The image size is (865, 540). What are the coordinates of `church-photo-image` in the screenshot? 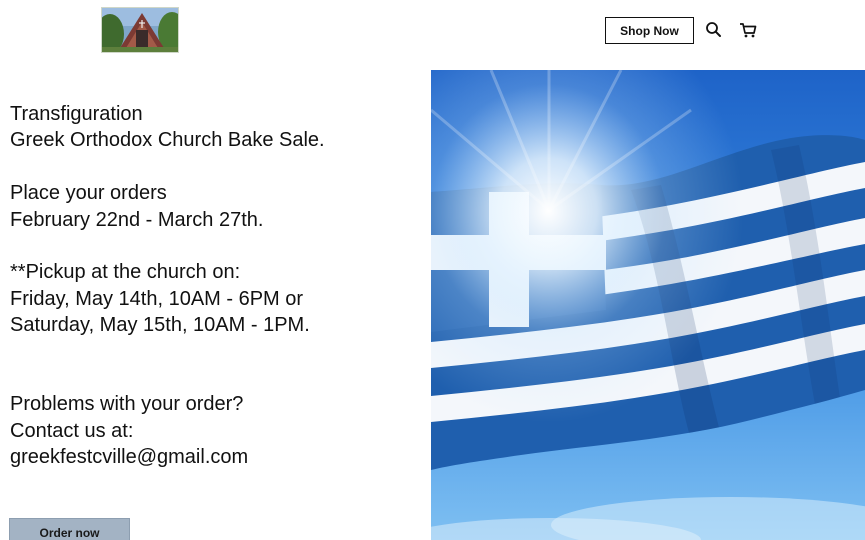 It's located at (140, 30).